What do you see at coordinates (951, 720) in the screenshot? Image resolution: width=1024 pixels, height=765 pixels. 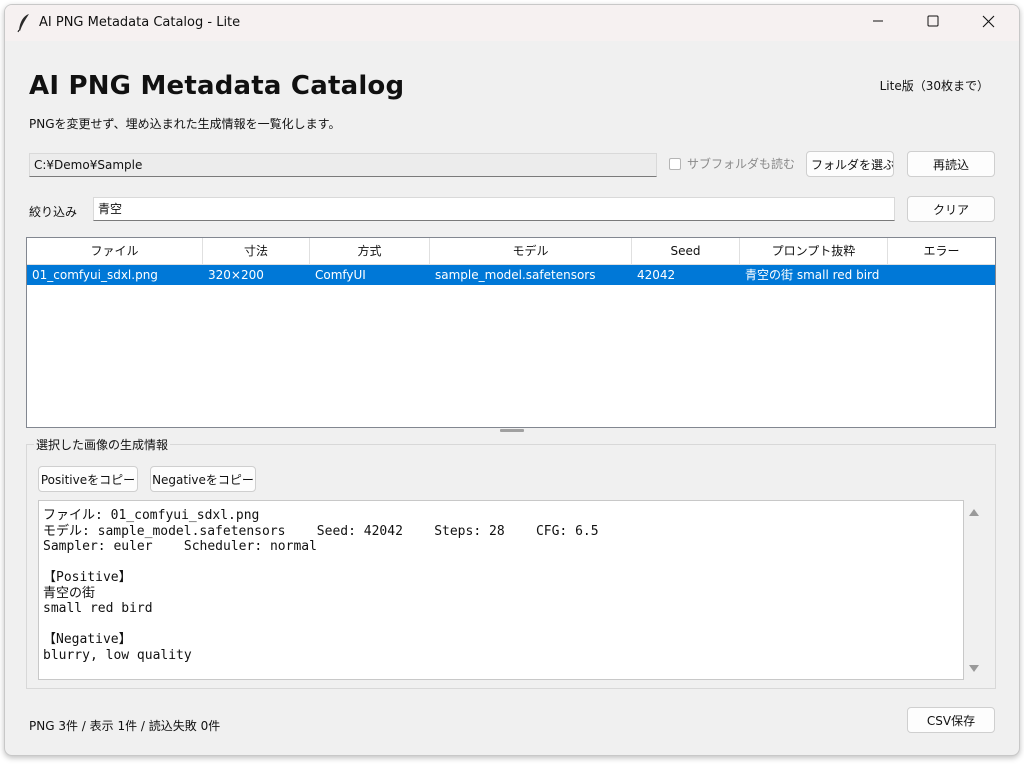 I see `csv-save-button: CSV保存` at bounding box center [951, 720].